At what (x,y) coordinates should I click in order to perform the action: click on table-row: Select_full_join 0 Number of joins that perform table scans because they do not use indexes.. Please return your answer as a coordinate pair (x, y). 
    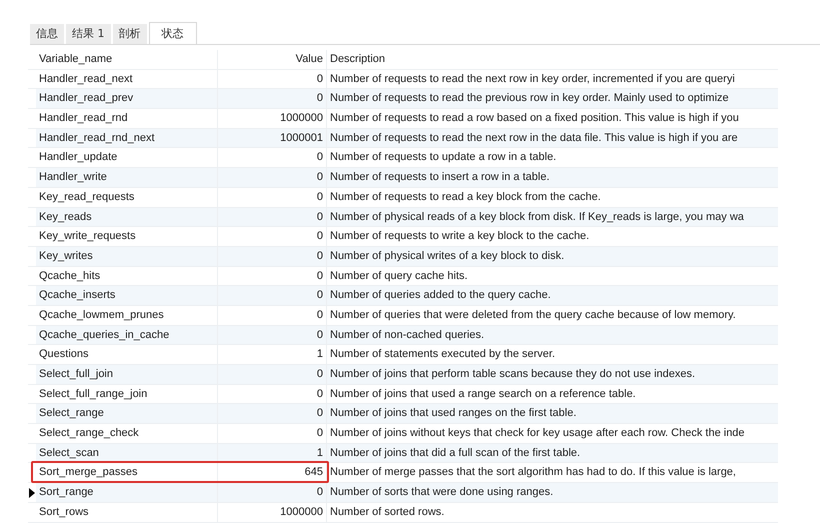
    Looking at the image, I should click on (403, 375).